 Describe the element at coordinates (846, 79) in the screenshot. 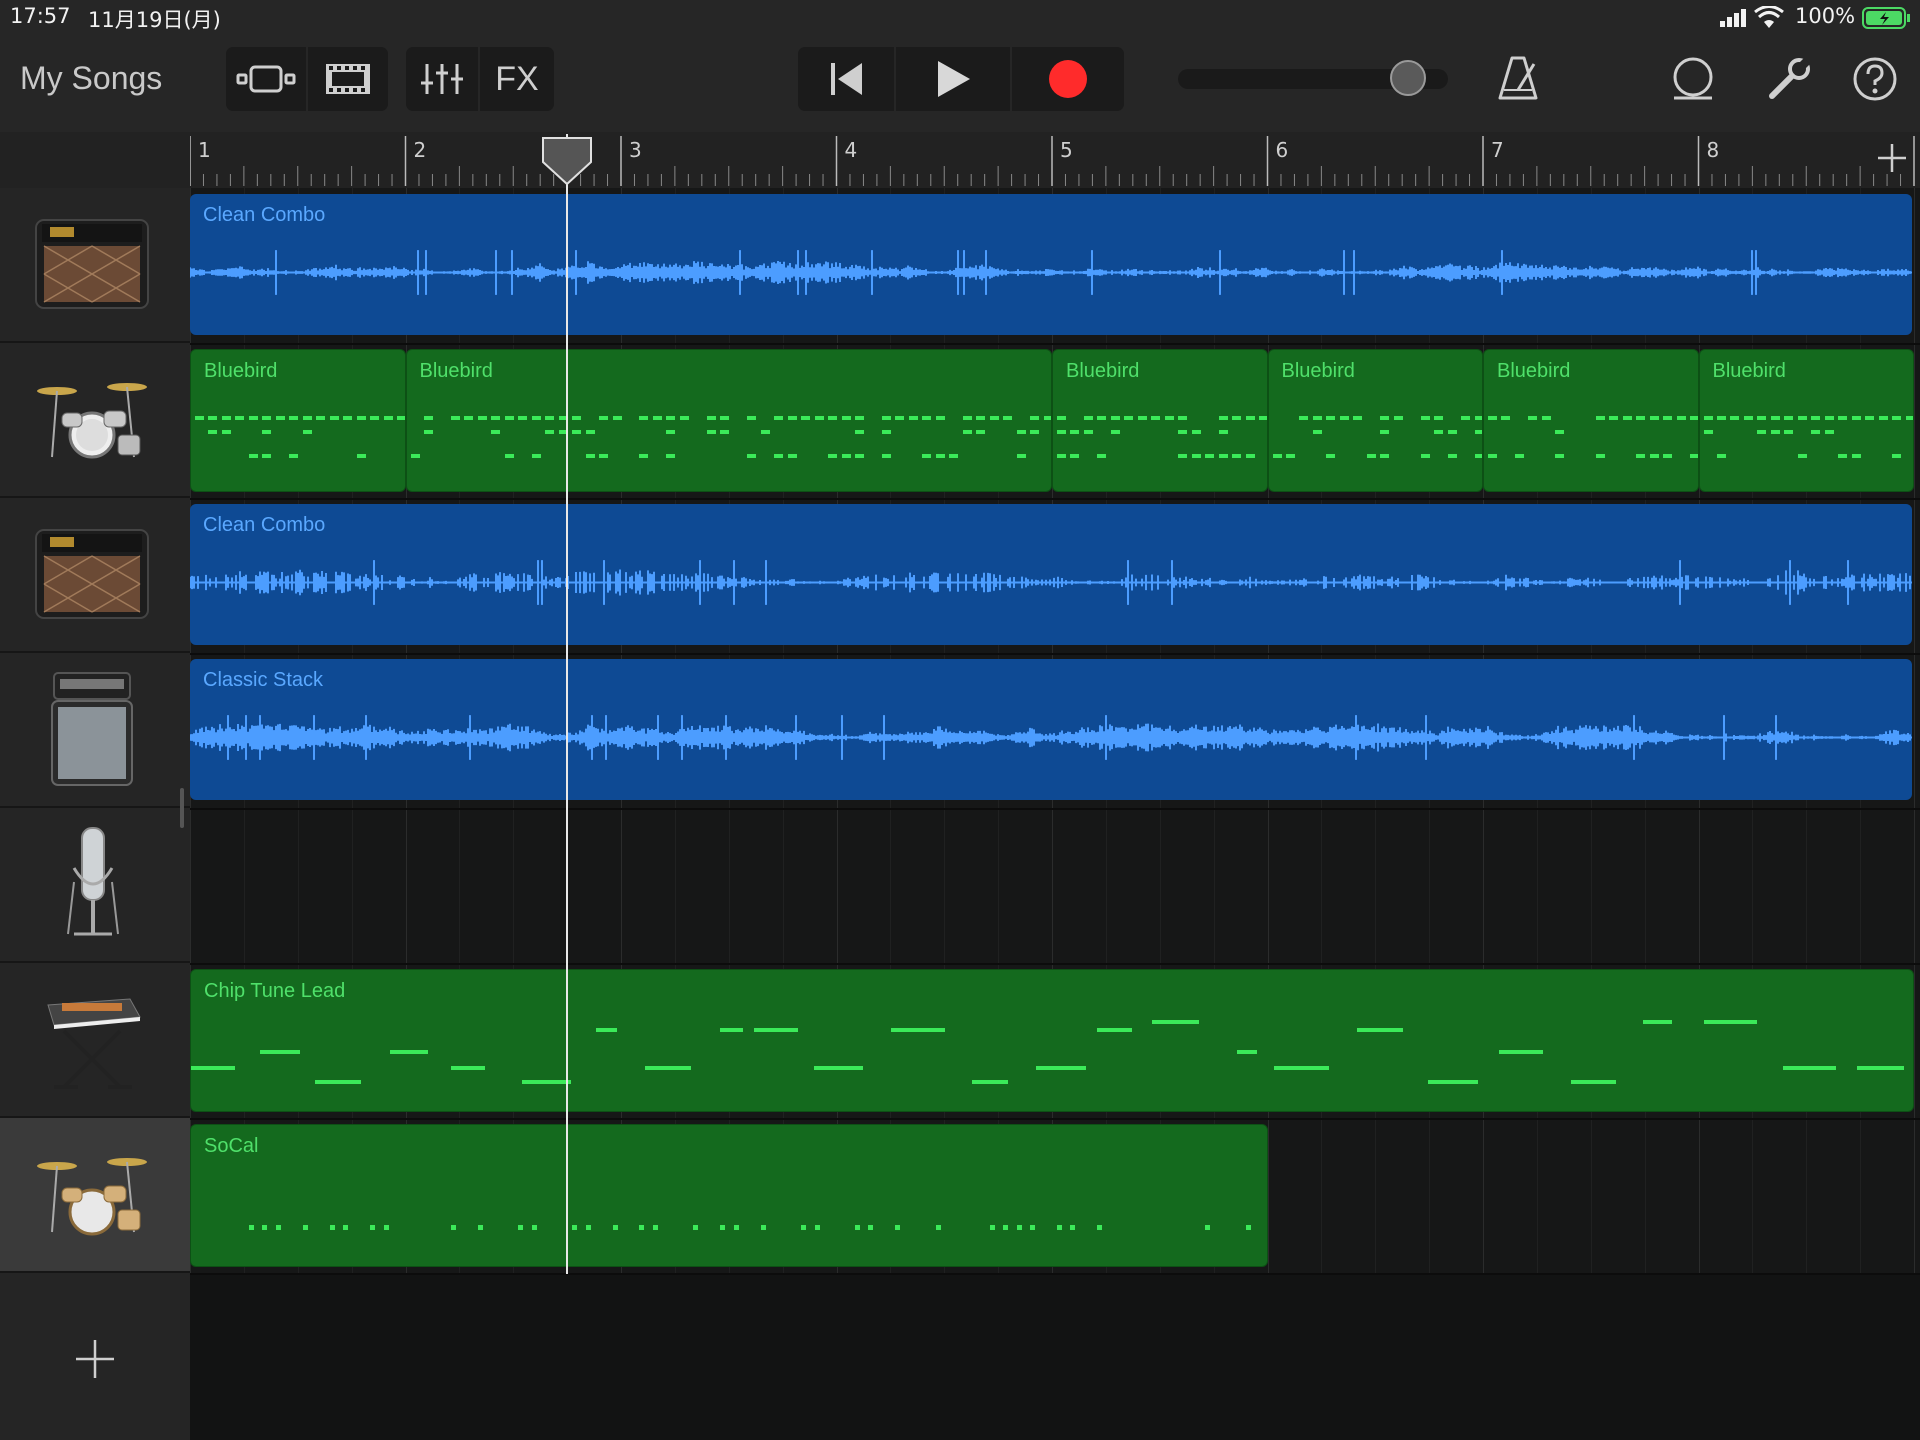

I see `go-to-beginning-button` at that location.